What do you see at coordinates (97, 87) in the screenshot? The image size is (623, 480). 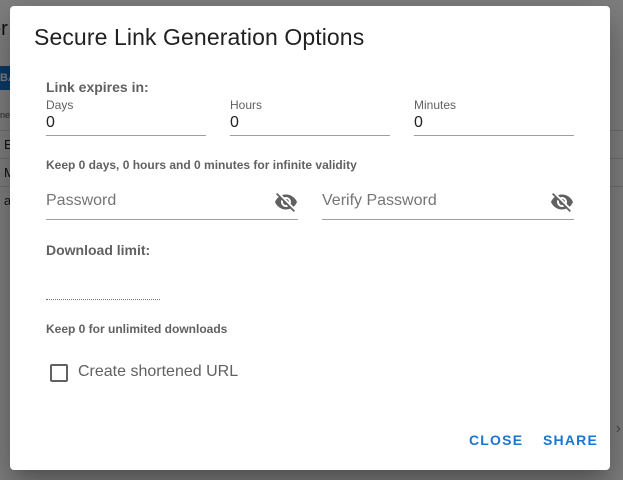 I see `link-expires-label: Link expires in:` at bounding box center [97, 87].